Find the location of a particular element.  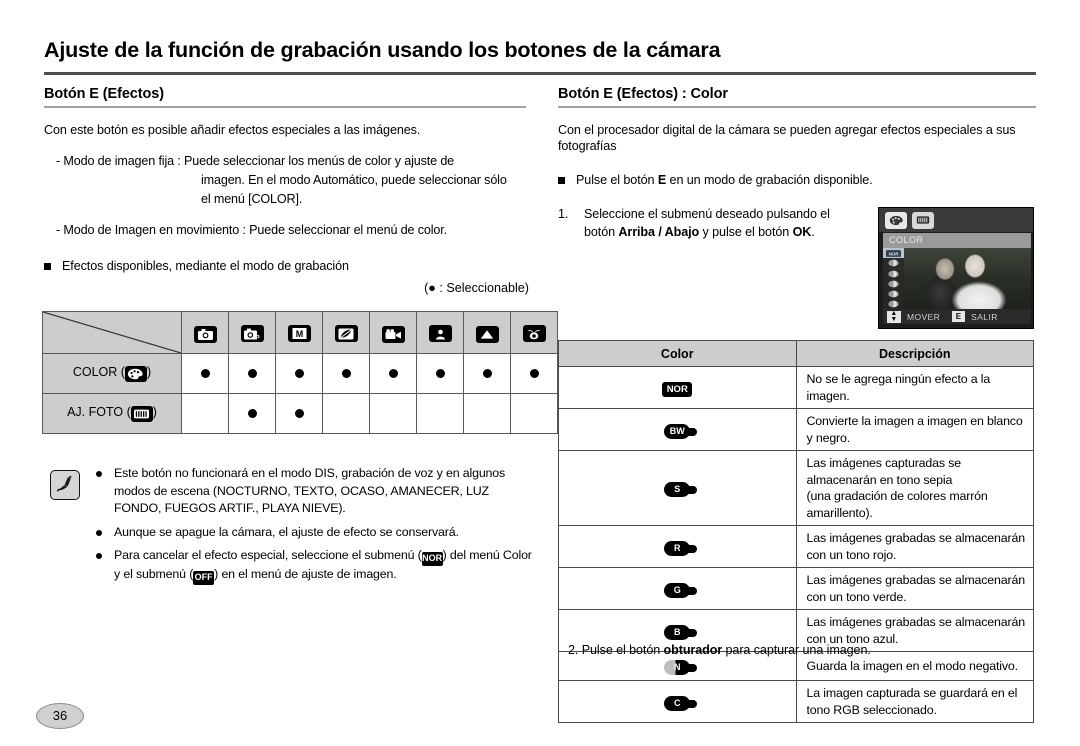

lcd-bottom-bar: ▲ ▼ MOVER E SALIR is located at coordinates (957, 316).